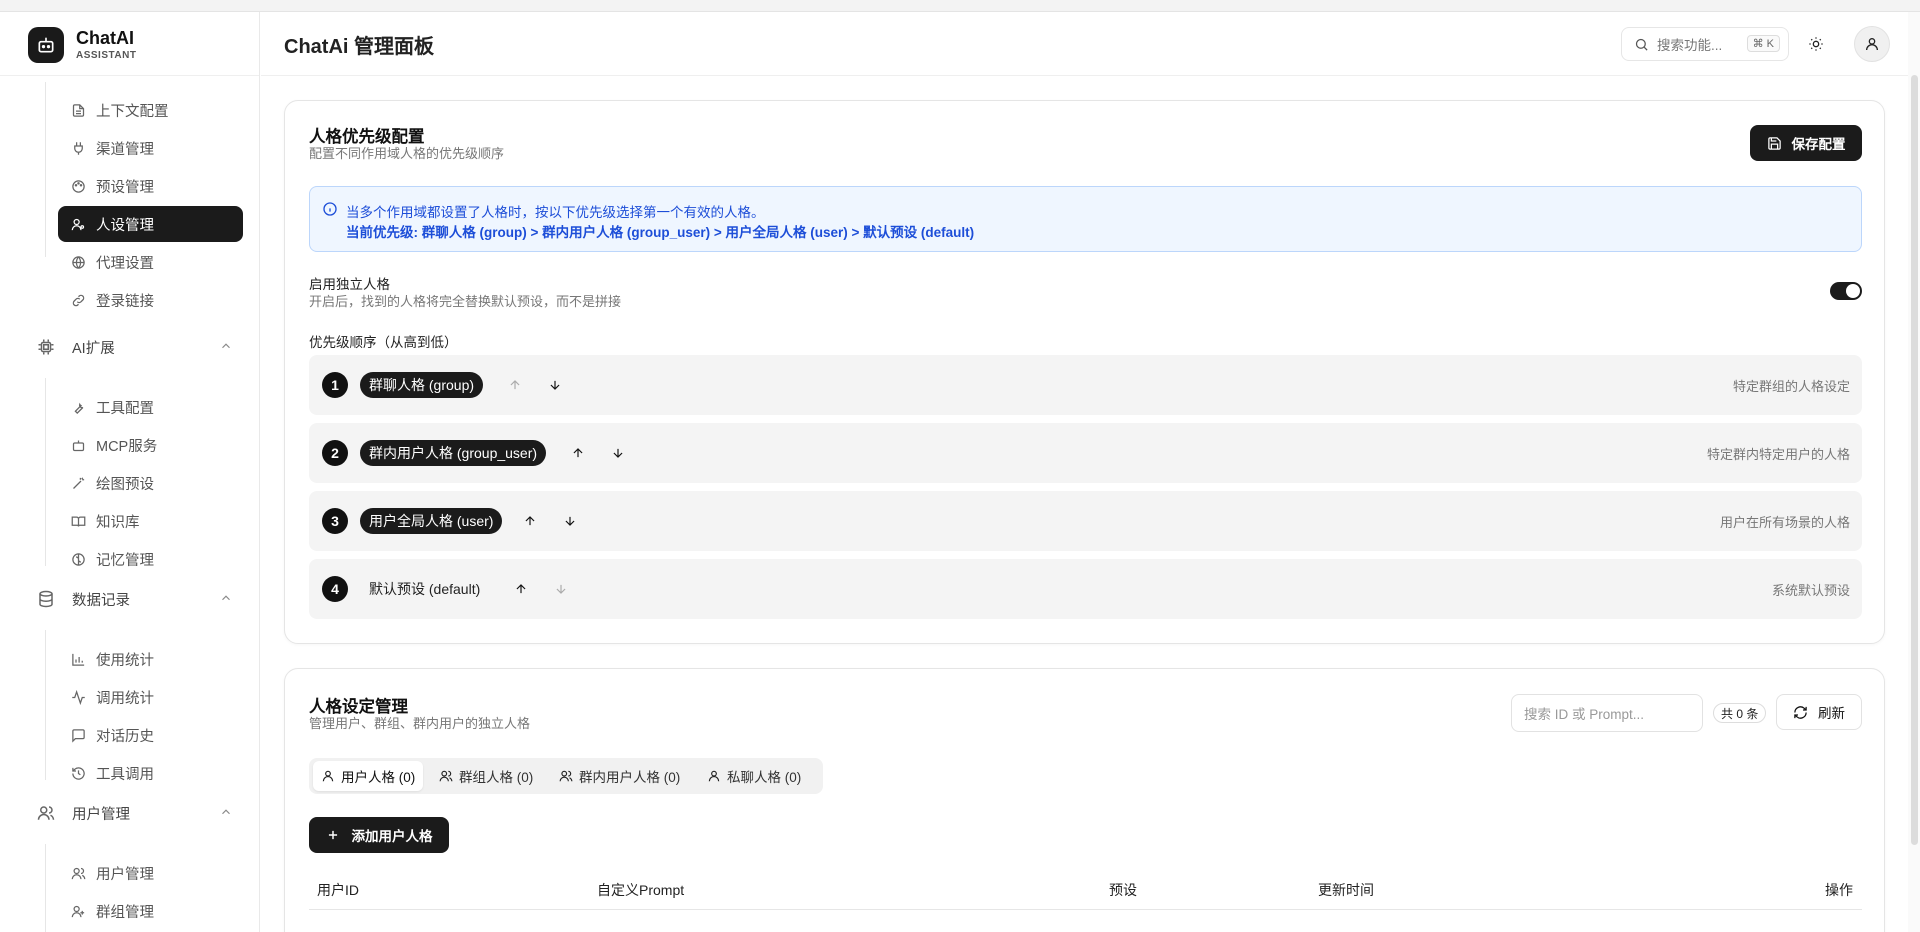 The height and width of the screenshot is (932, 1920). I want to click on cpu-icon, so click(46, 347).